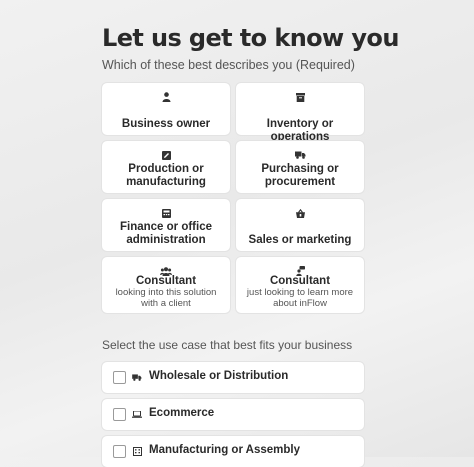 The image size is (474, 467). I want to click on role-description: looking into this solution with a client, so click(166, 298).